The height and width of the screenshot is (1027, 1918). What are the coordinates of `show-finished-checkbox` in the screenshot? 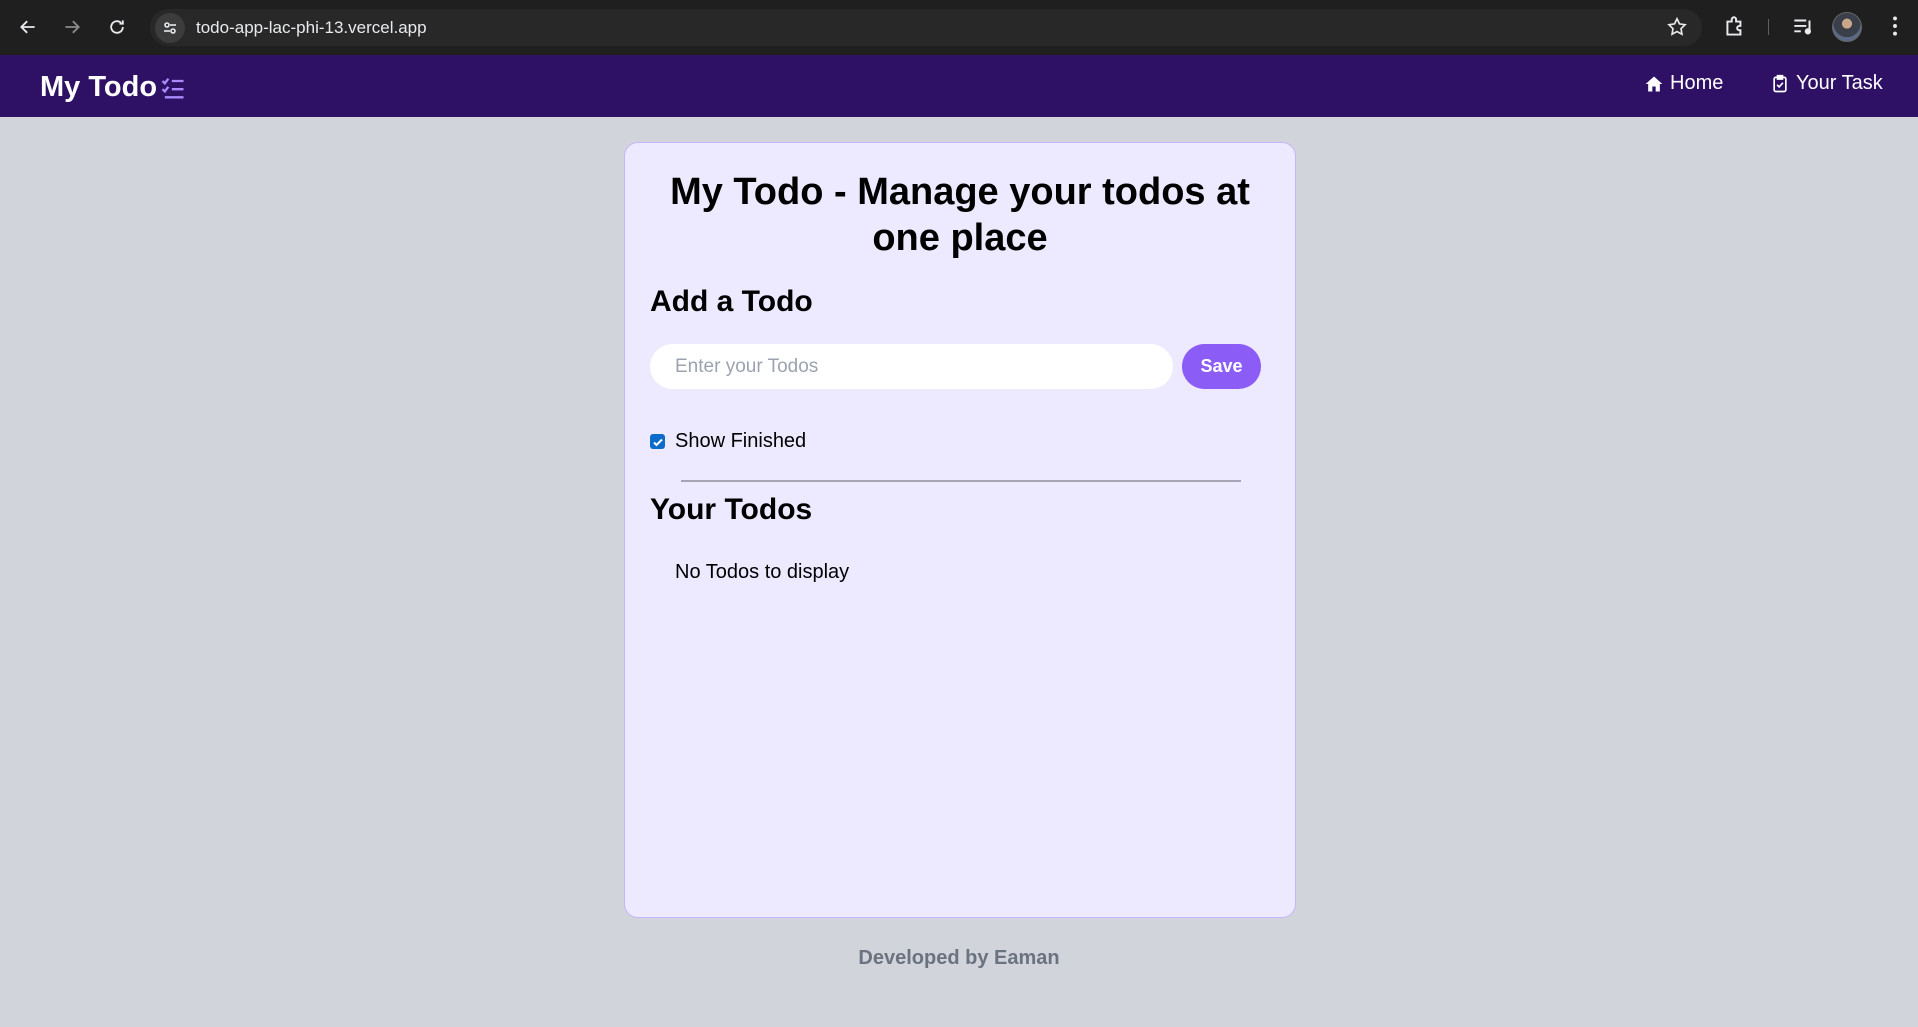 It's located at (657, 441).